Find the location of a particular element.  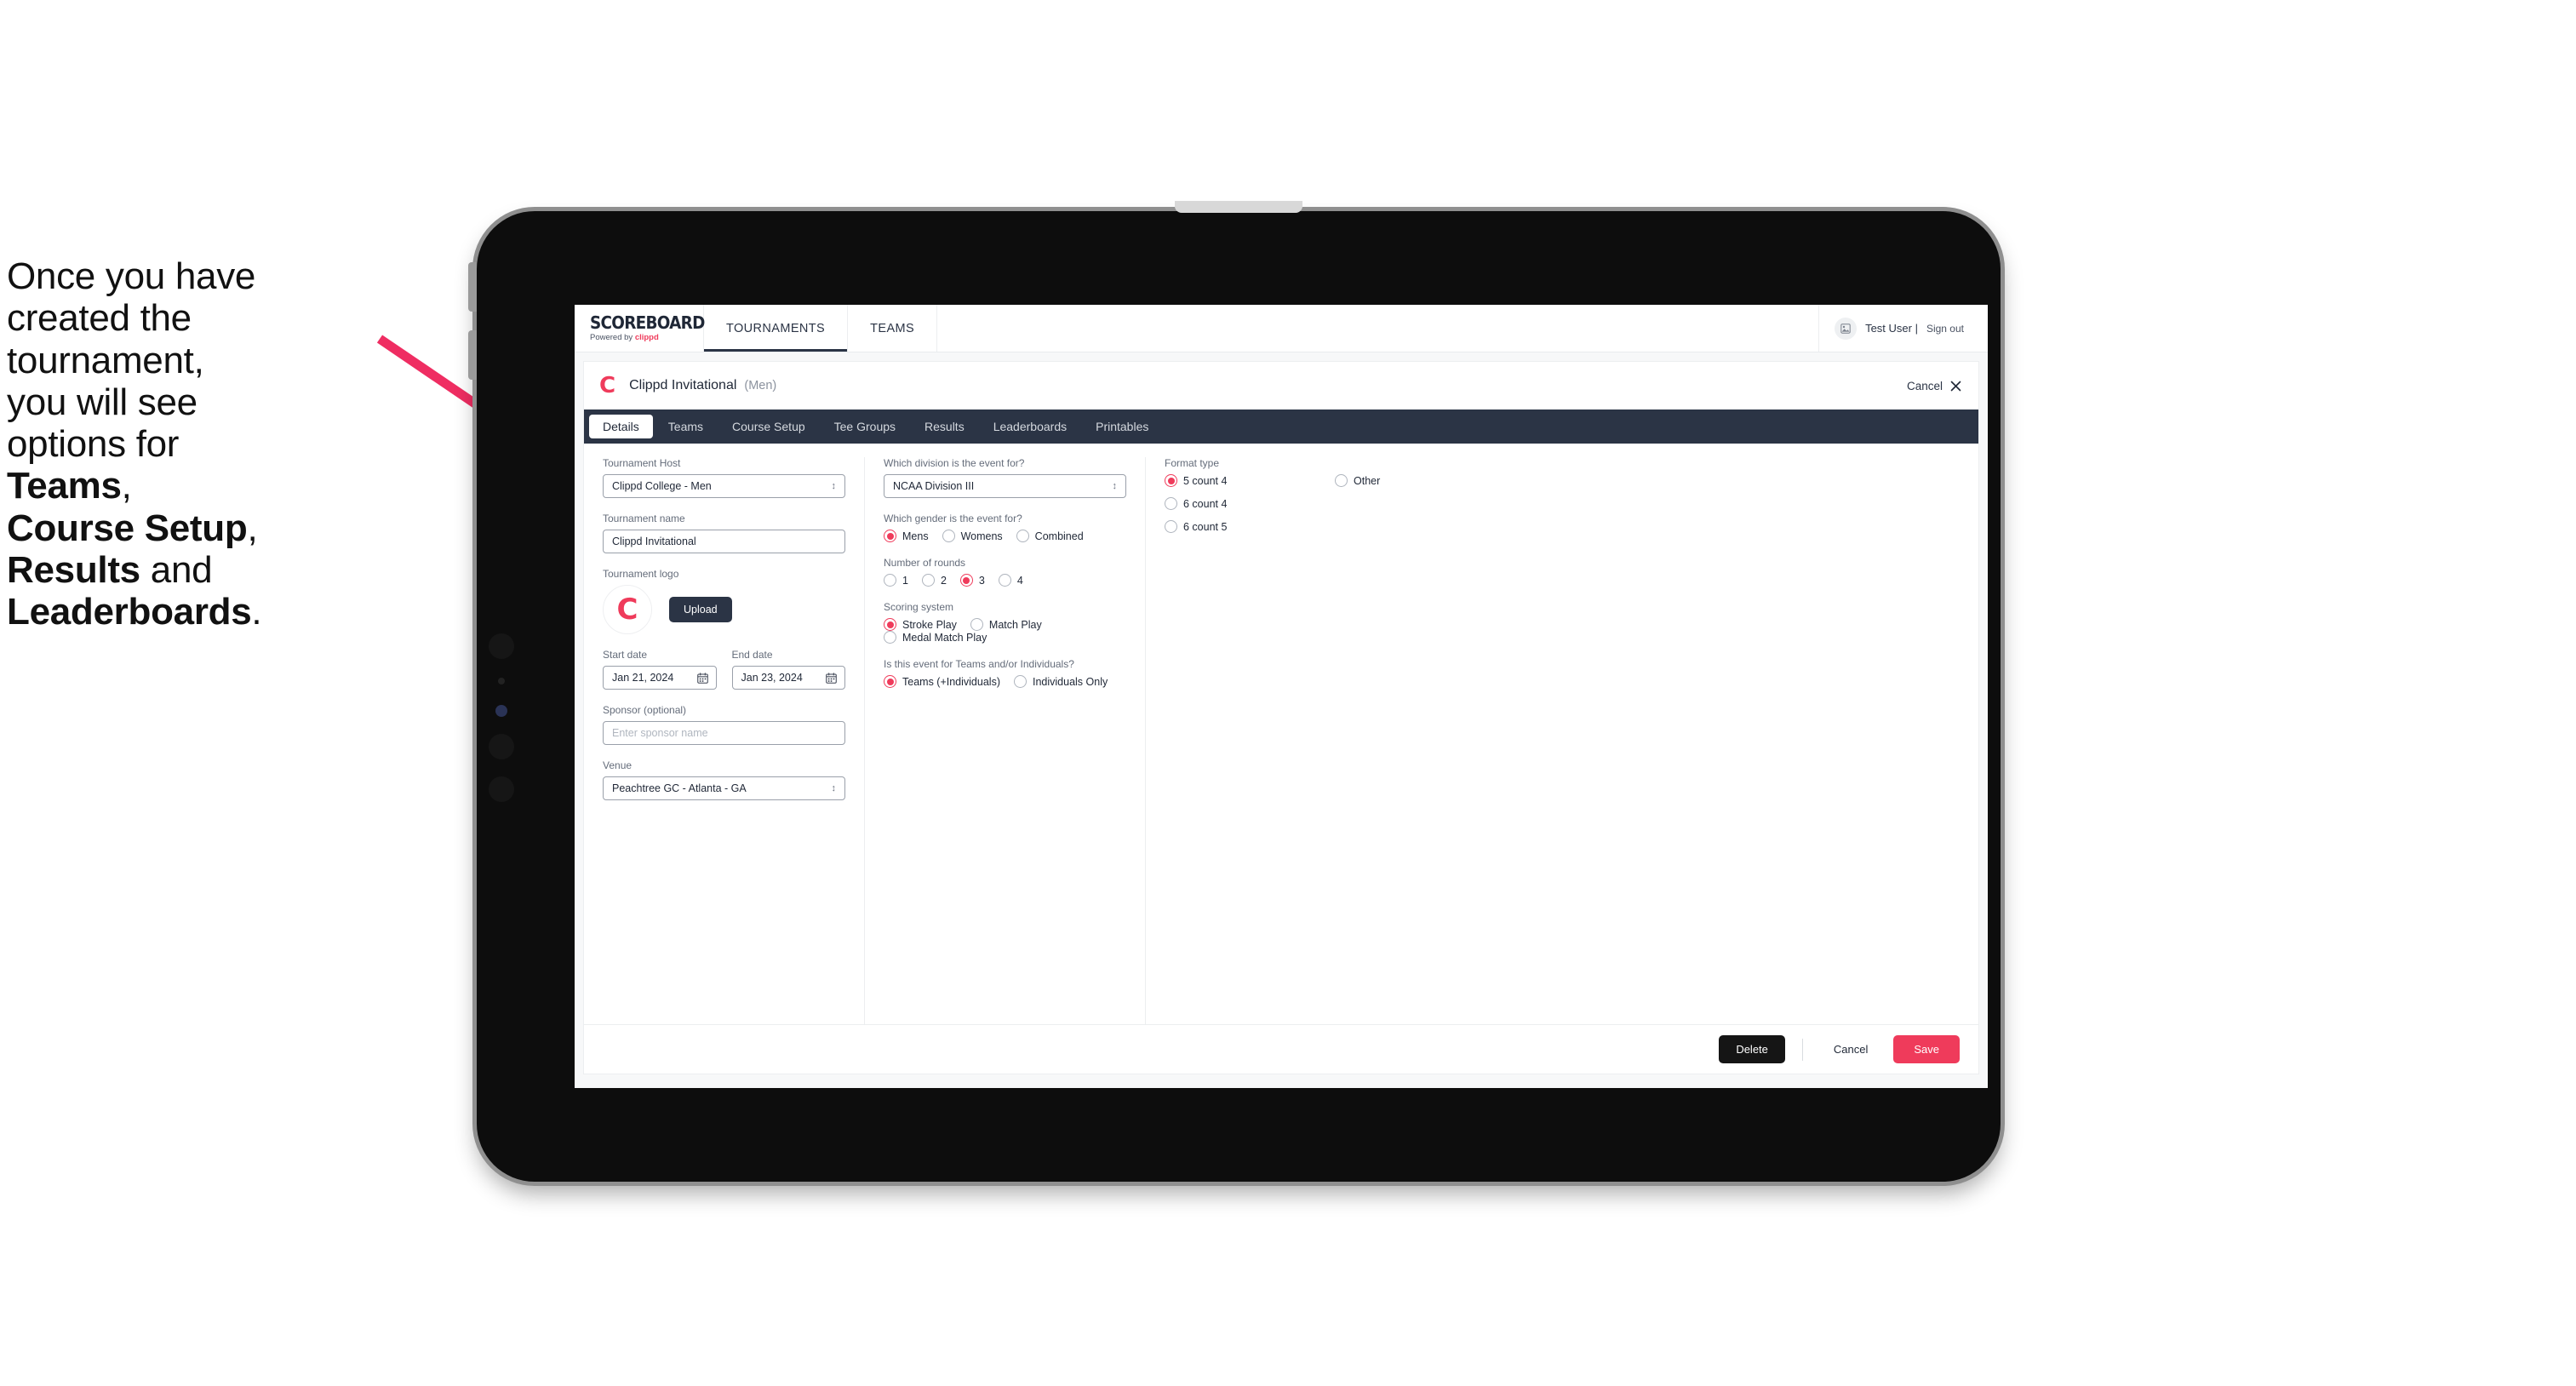

brand-name: SCOREBOARD is located at coordinates (648, 323).